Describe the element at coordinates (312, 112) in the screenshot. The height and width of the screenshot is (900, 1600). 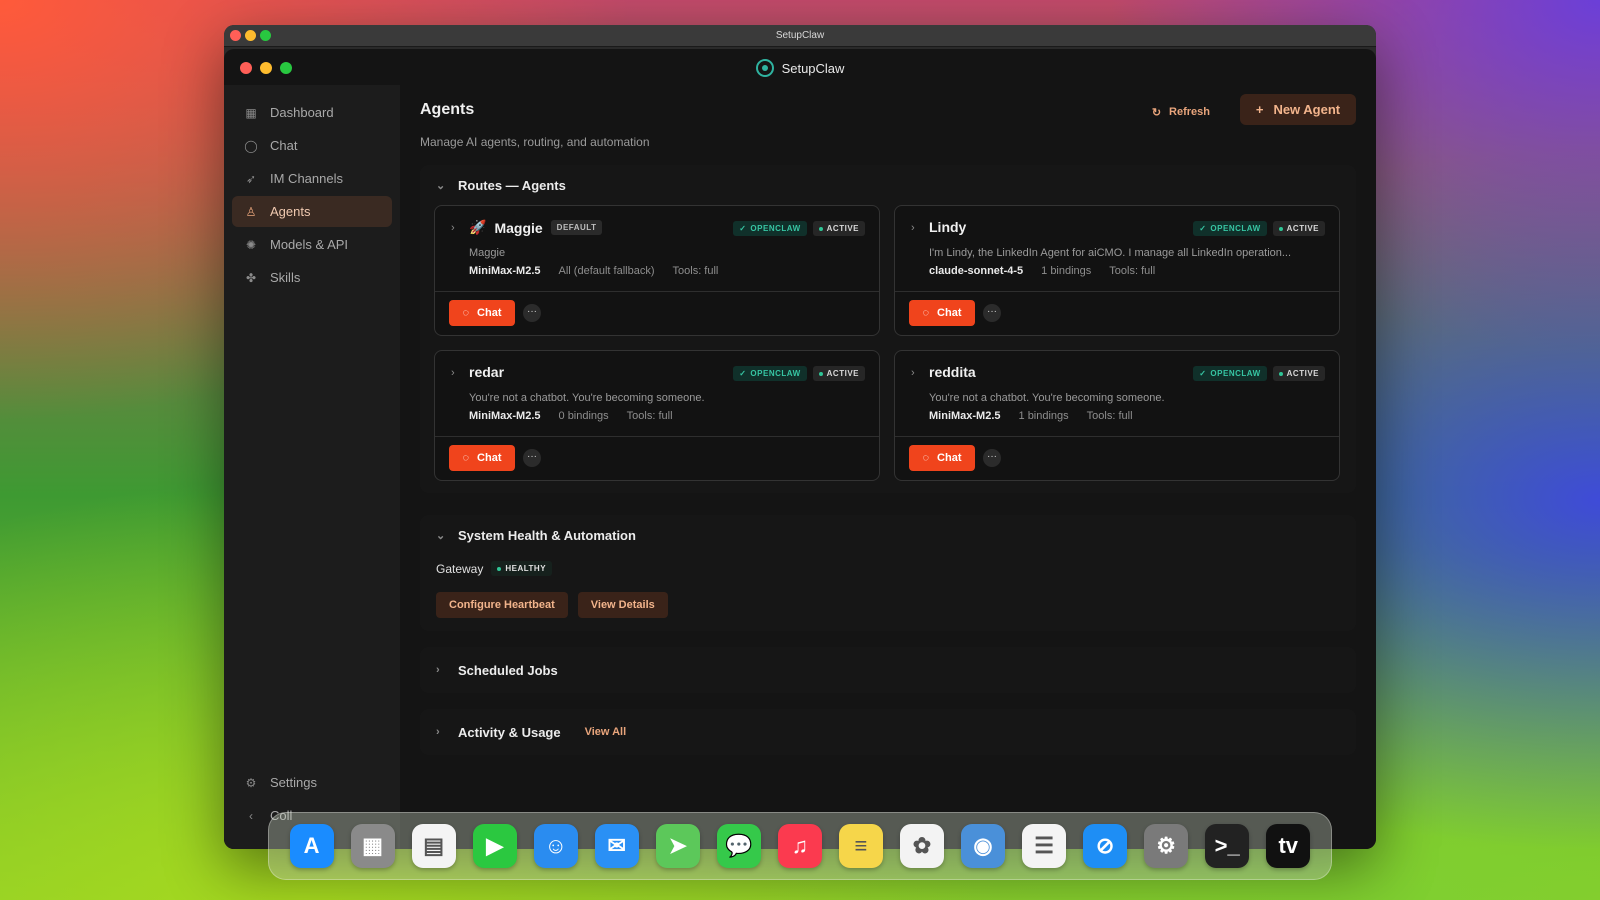
I see `sidebar-item-dashboard: ▦ Dashboard` at that location.